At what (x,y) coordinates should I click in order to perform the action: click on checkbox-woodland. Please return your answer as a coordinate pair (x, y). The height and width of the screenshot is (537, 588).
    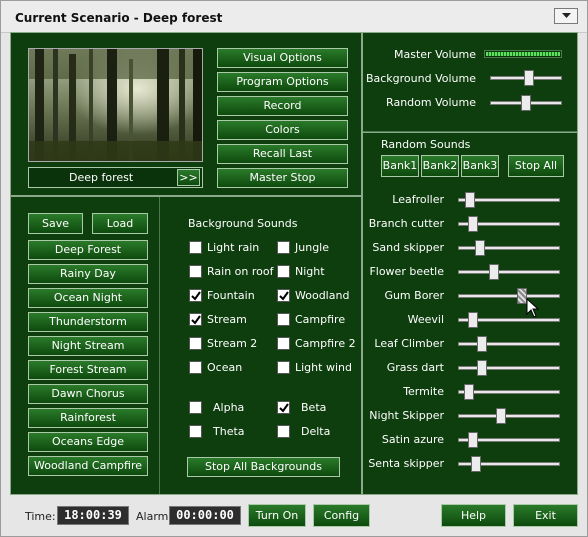
    Looking at the image, I should click on (283, 295).